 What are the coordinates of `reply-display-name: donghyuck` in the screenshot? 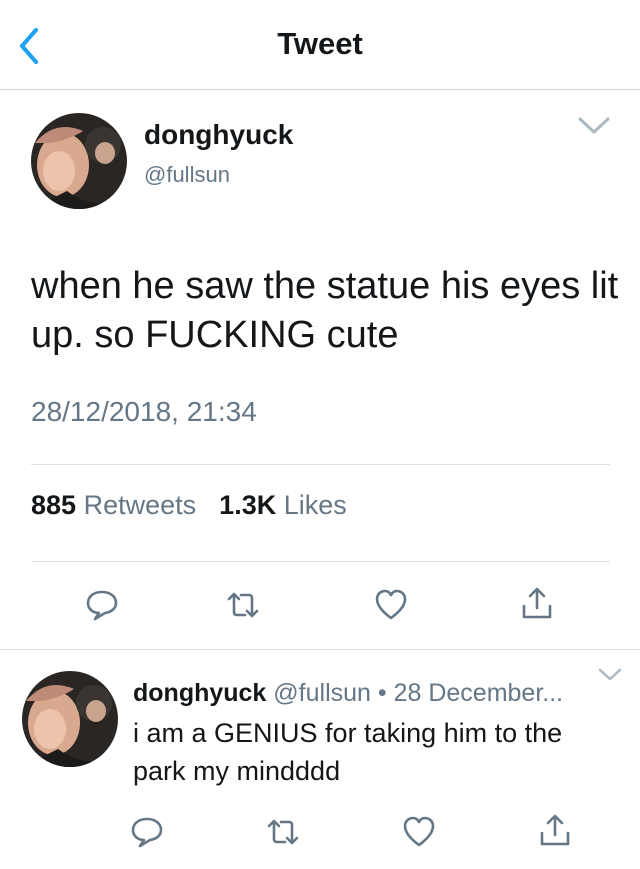 It's located at (199, 693).